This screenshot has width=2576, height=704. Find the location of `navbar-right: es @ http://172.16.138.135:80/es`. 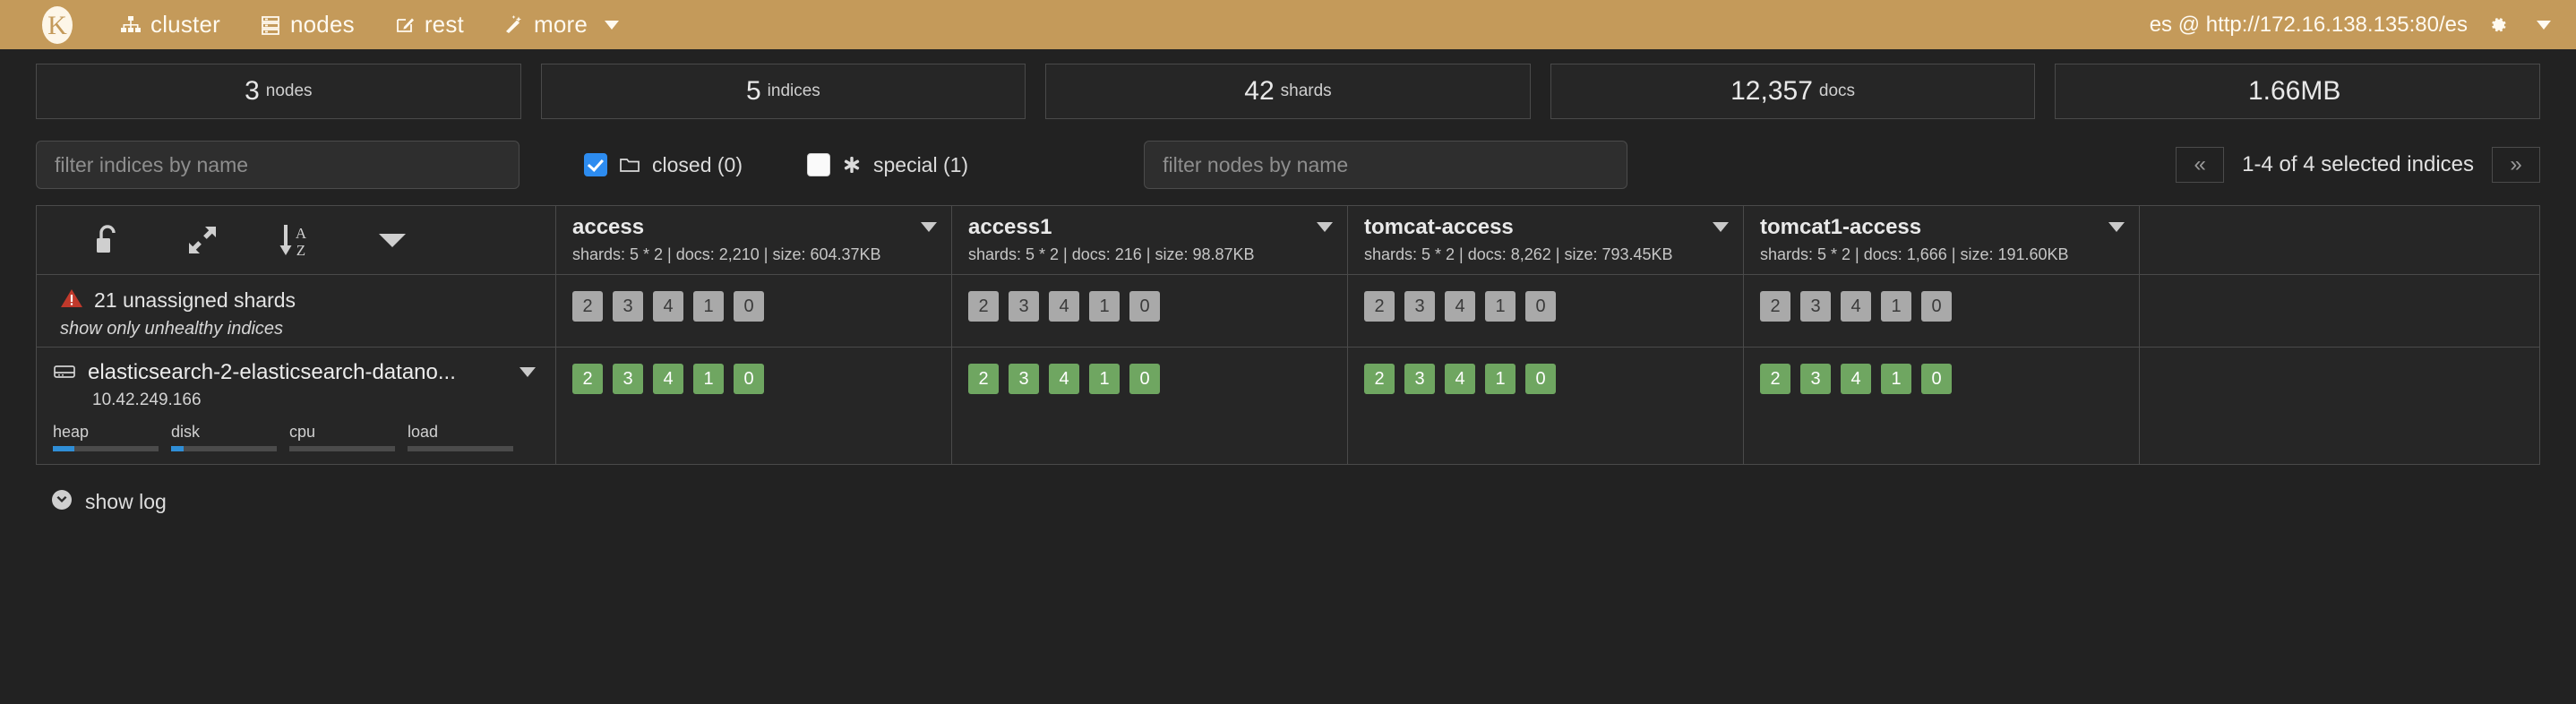

navbar-right: es @ http://172.16.138.135:80/es is located at coordinates (2350, 25).